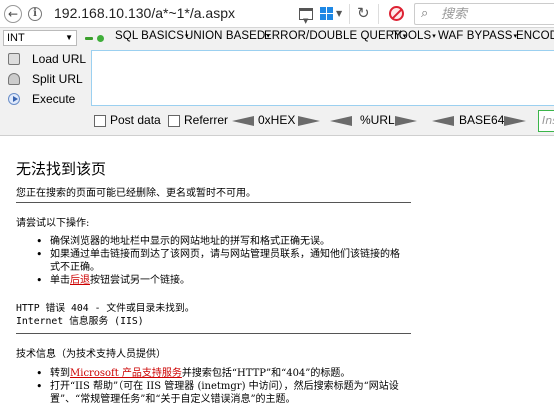  I want to click on url-encode-arrow-icon, so click(406, 121).